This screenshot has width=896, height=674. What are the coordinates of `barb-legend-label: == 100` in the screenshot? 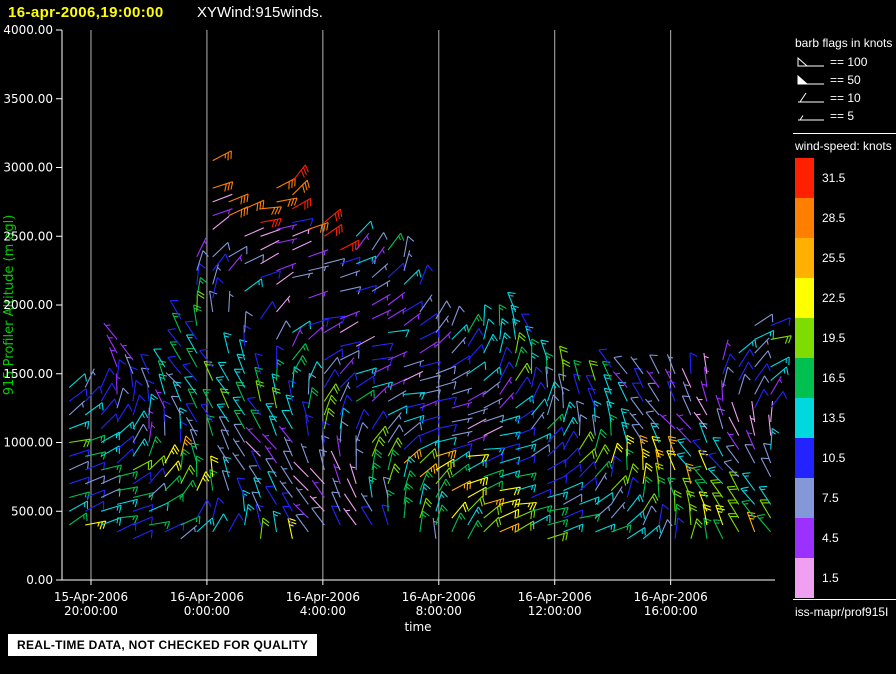 It's located at (849, 62).